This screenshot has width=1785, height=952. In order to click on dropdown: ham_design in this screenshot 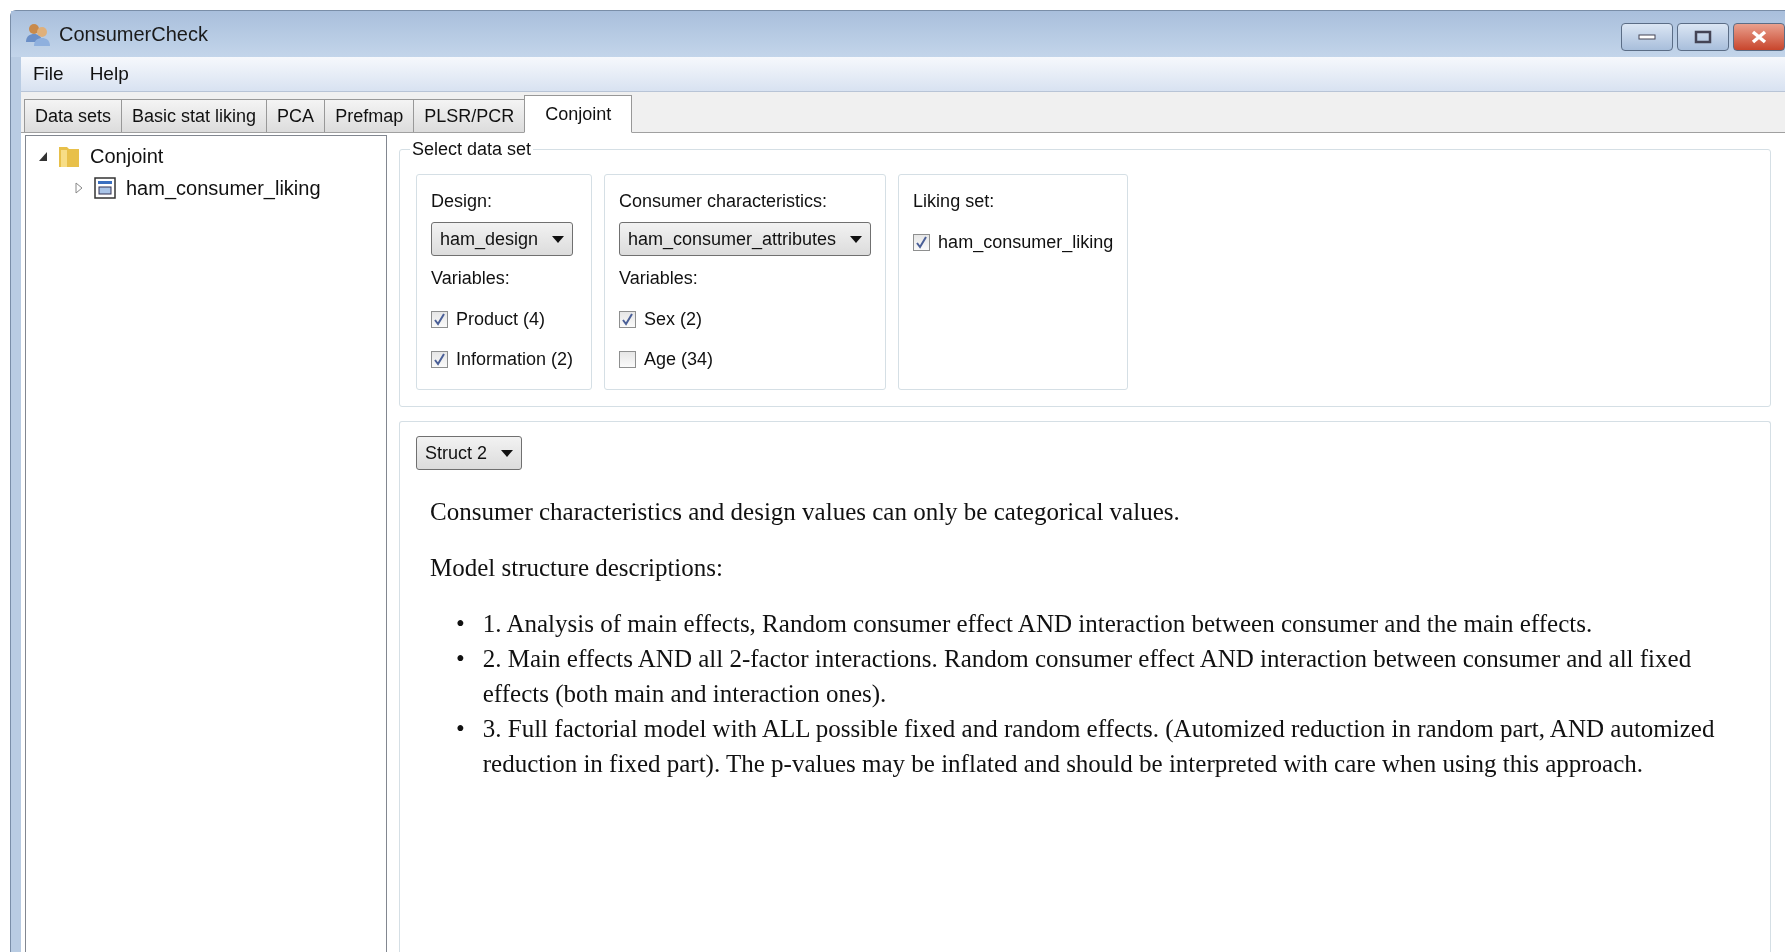, I will do `click(502, 239)`.